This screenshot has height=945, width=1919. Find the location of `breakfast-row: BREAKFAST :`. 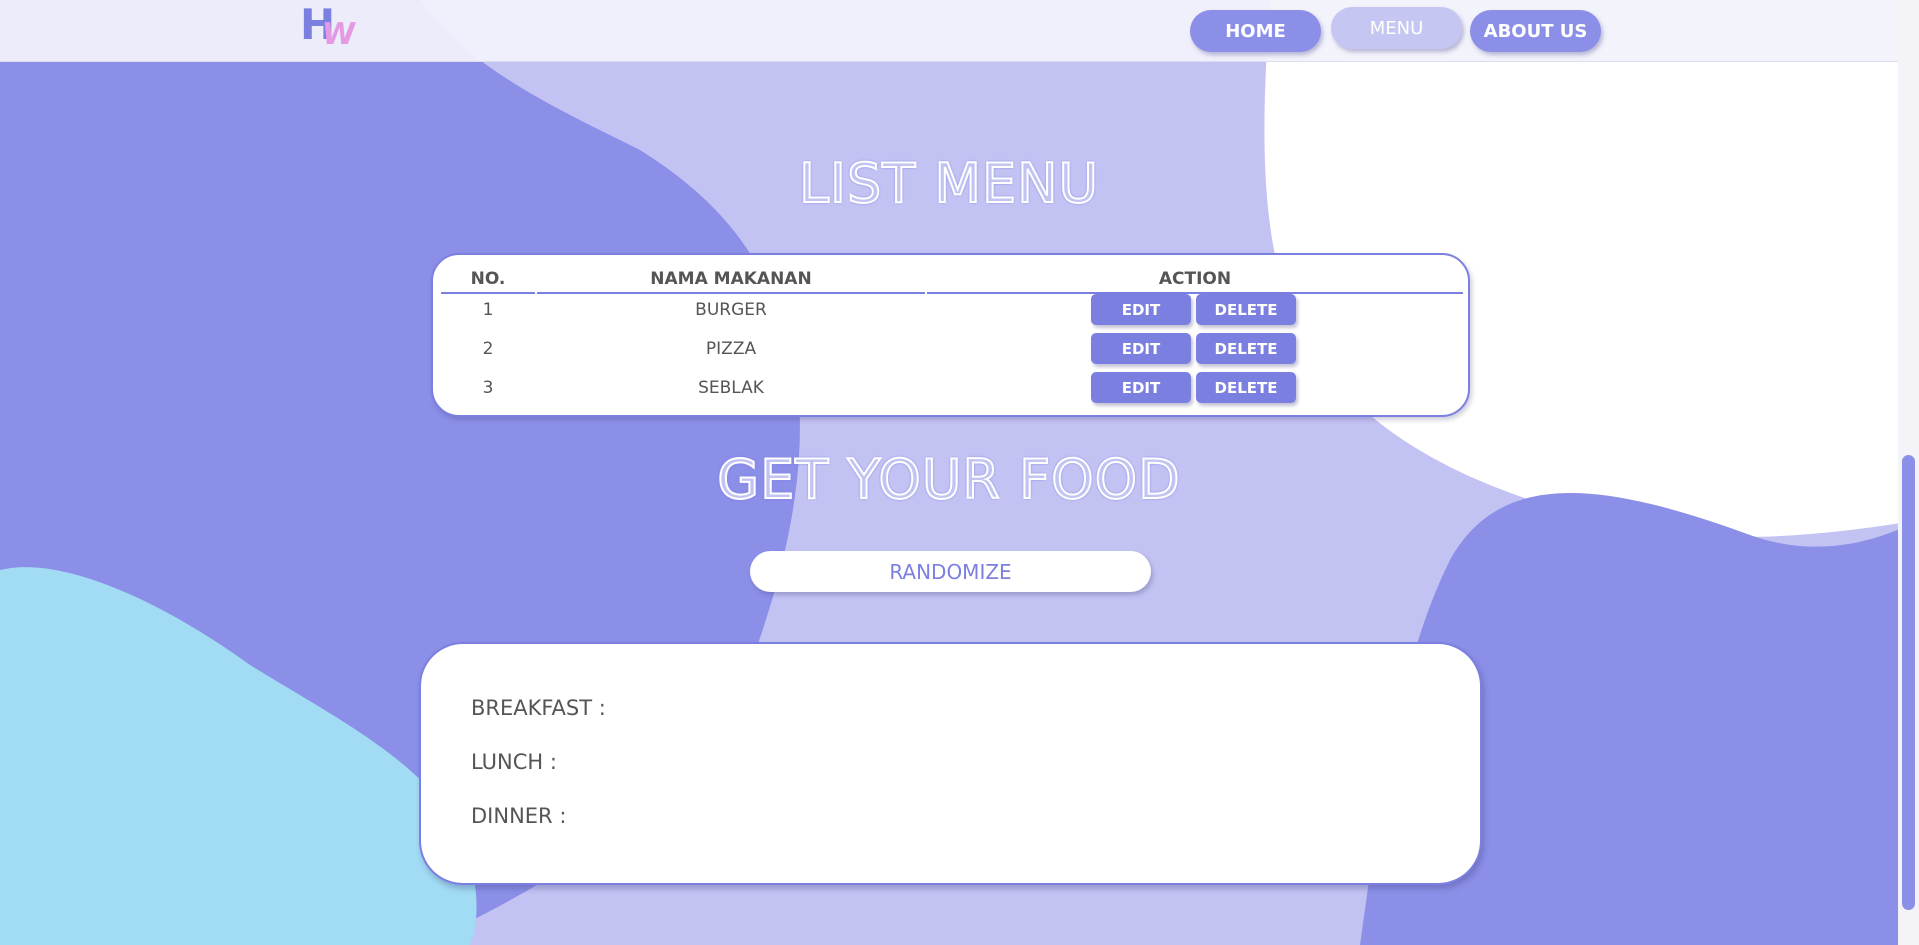

breakfast-row: BREAKFAST : is located at coordinates (542, 708).